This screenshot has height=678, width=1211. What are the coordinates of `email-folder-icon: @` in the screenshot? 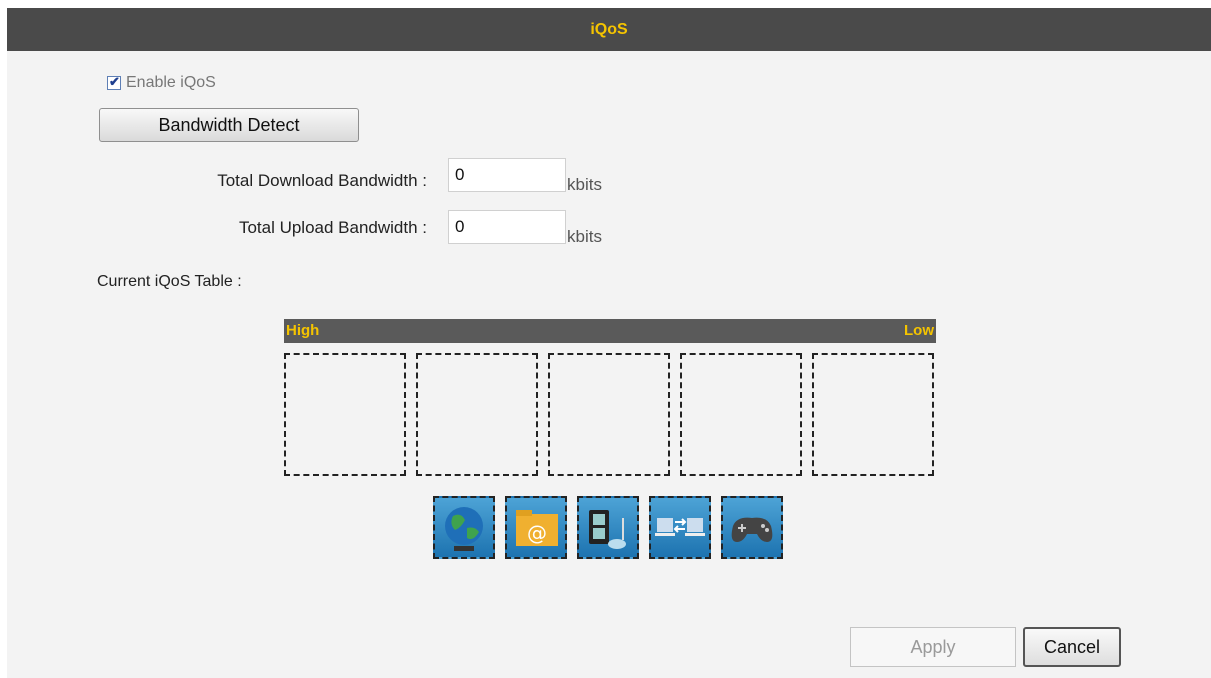 It's located at (537, 528).